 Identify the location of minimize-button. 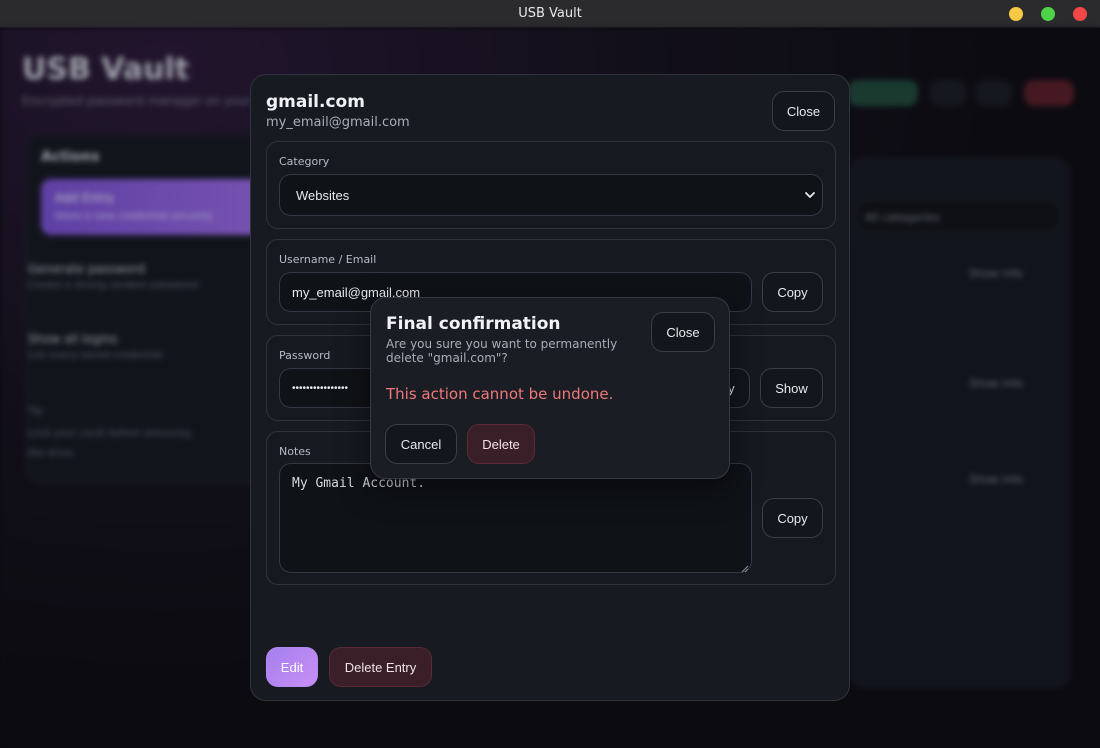
(1016, 14).